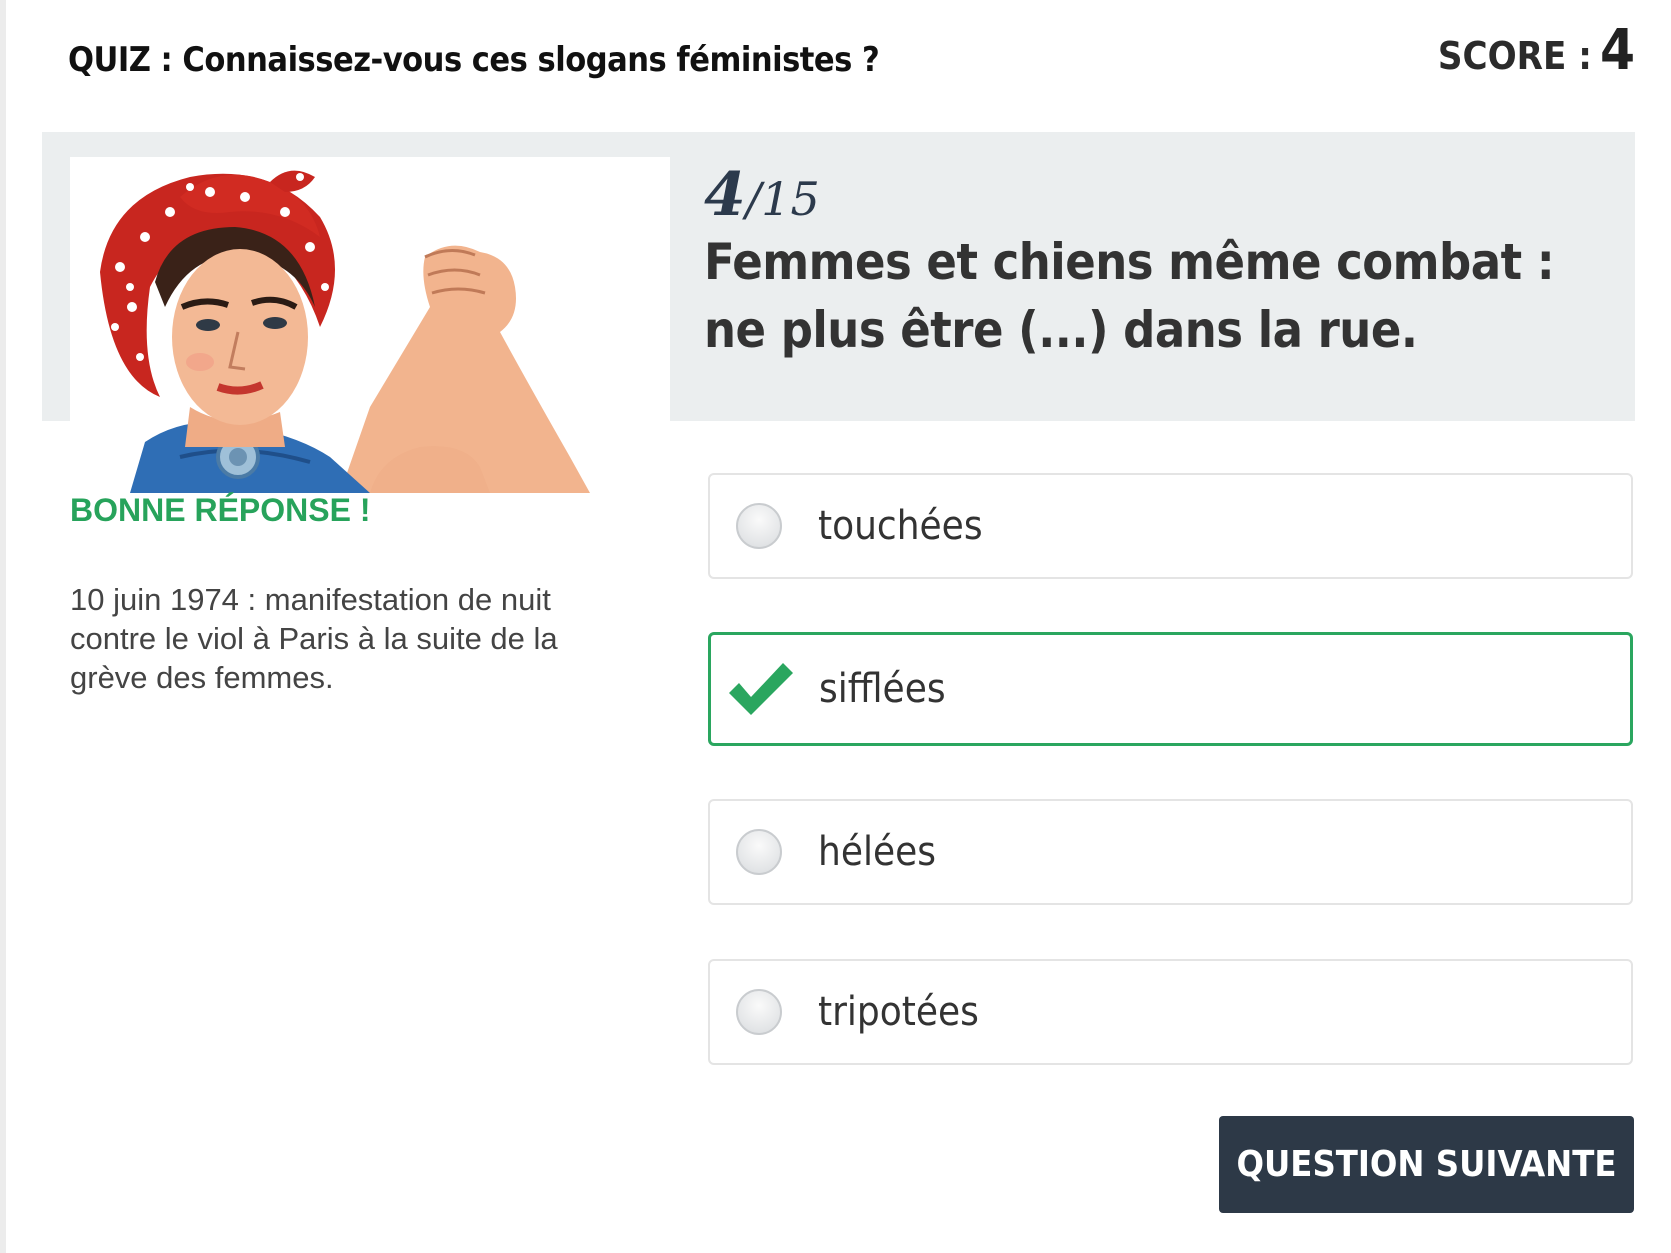  I want to click on answer-option-sifflees: sifflées, so click(1170, 689).